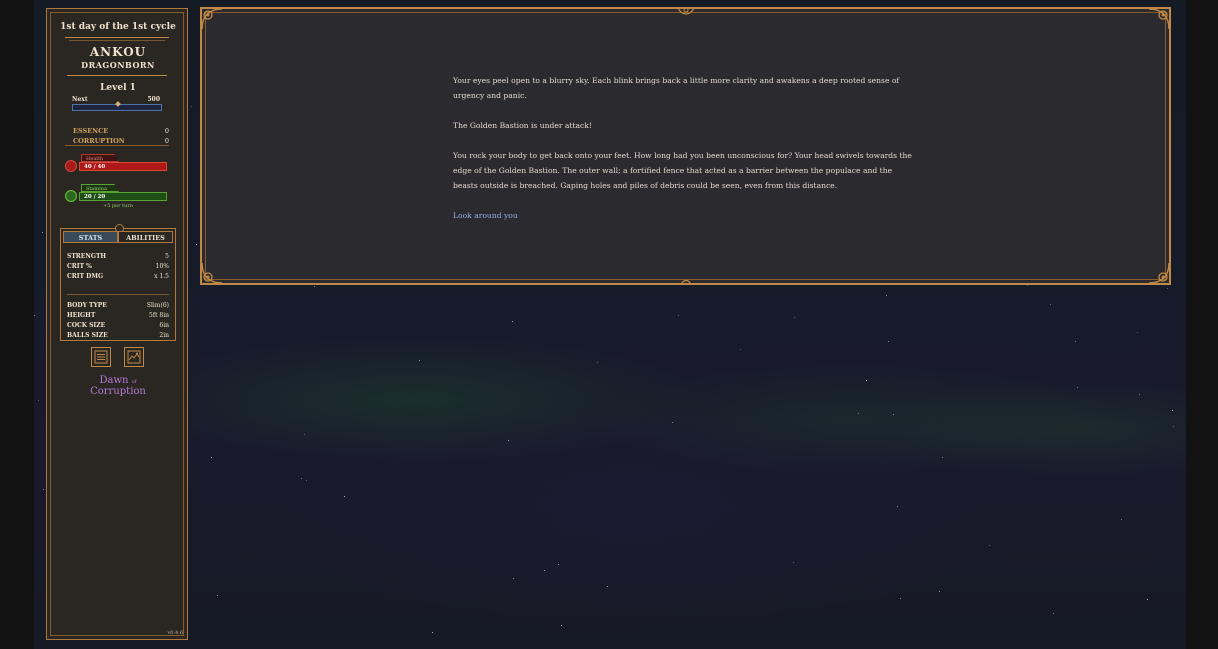 This screenshot has width=1218, height=649. I want to click on stat-label: CRIT DMG, so click(85, 276).